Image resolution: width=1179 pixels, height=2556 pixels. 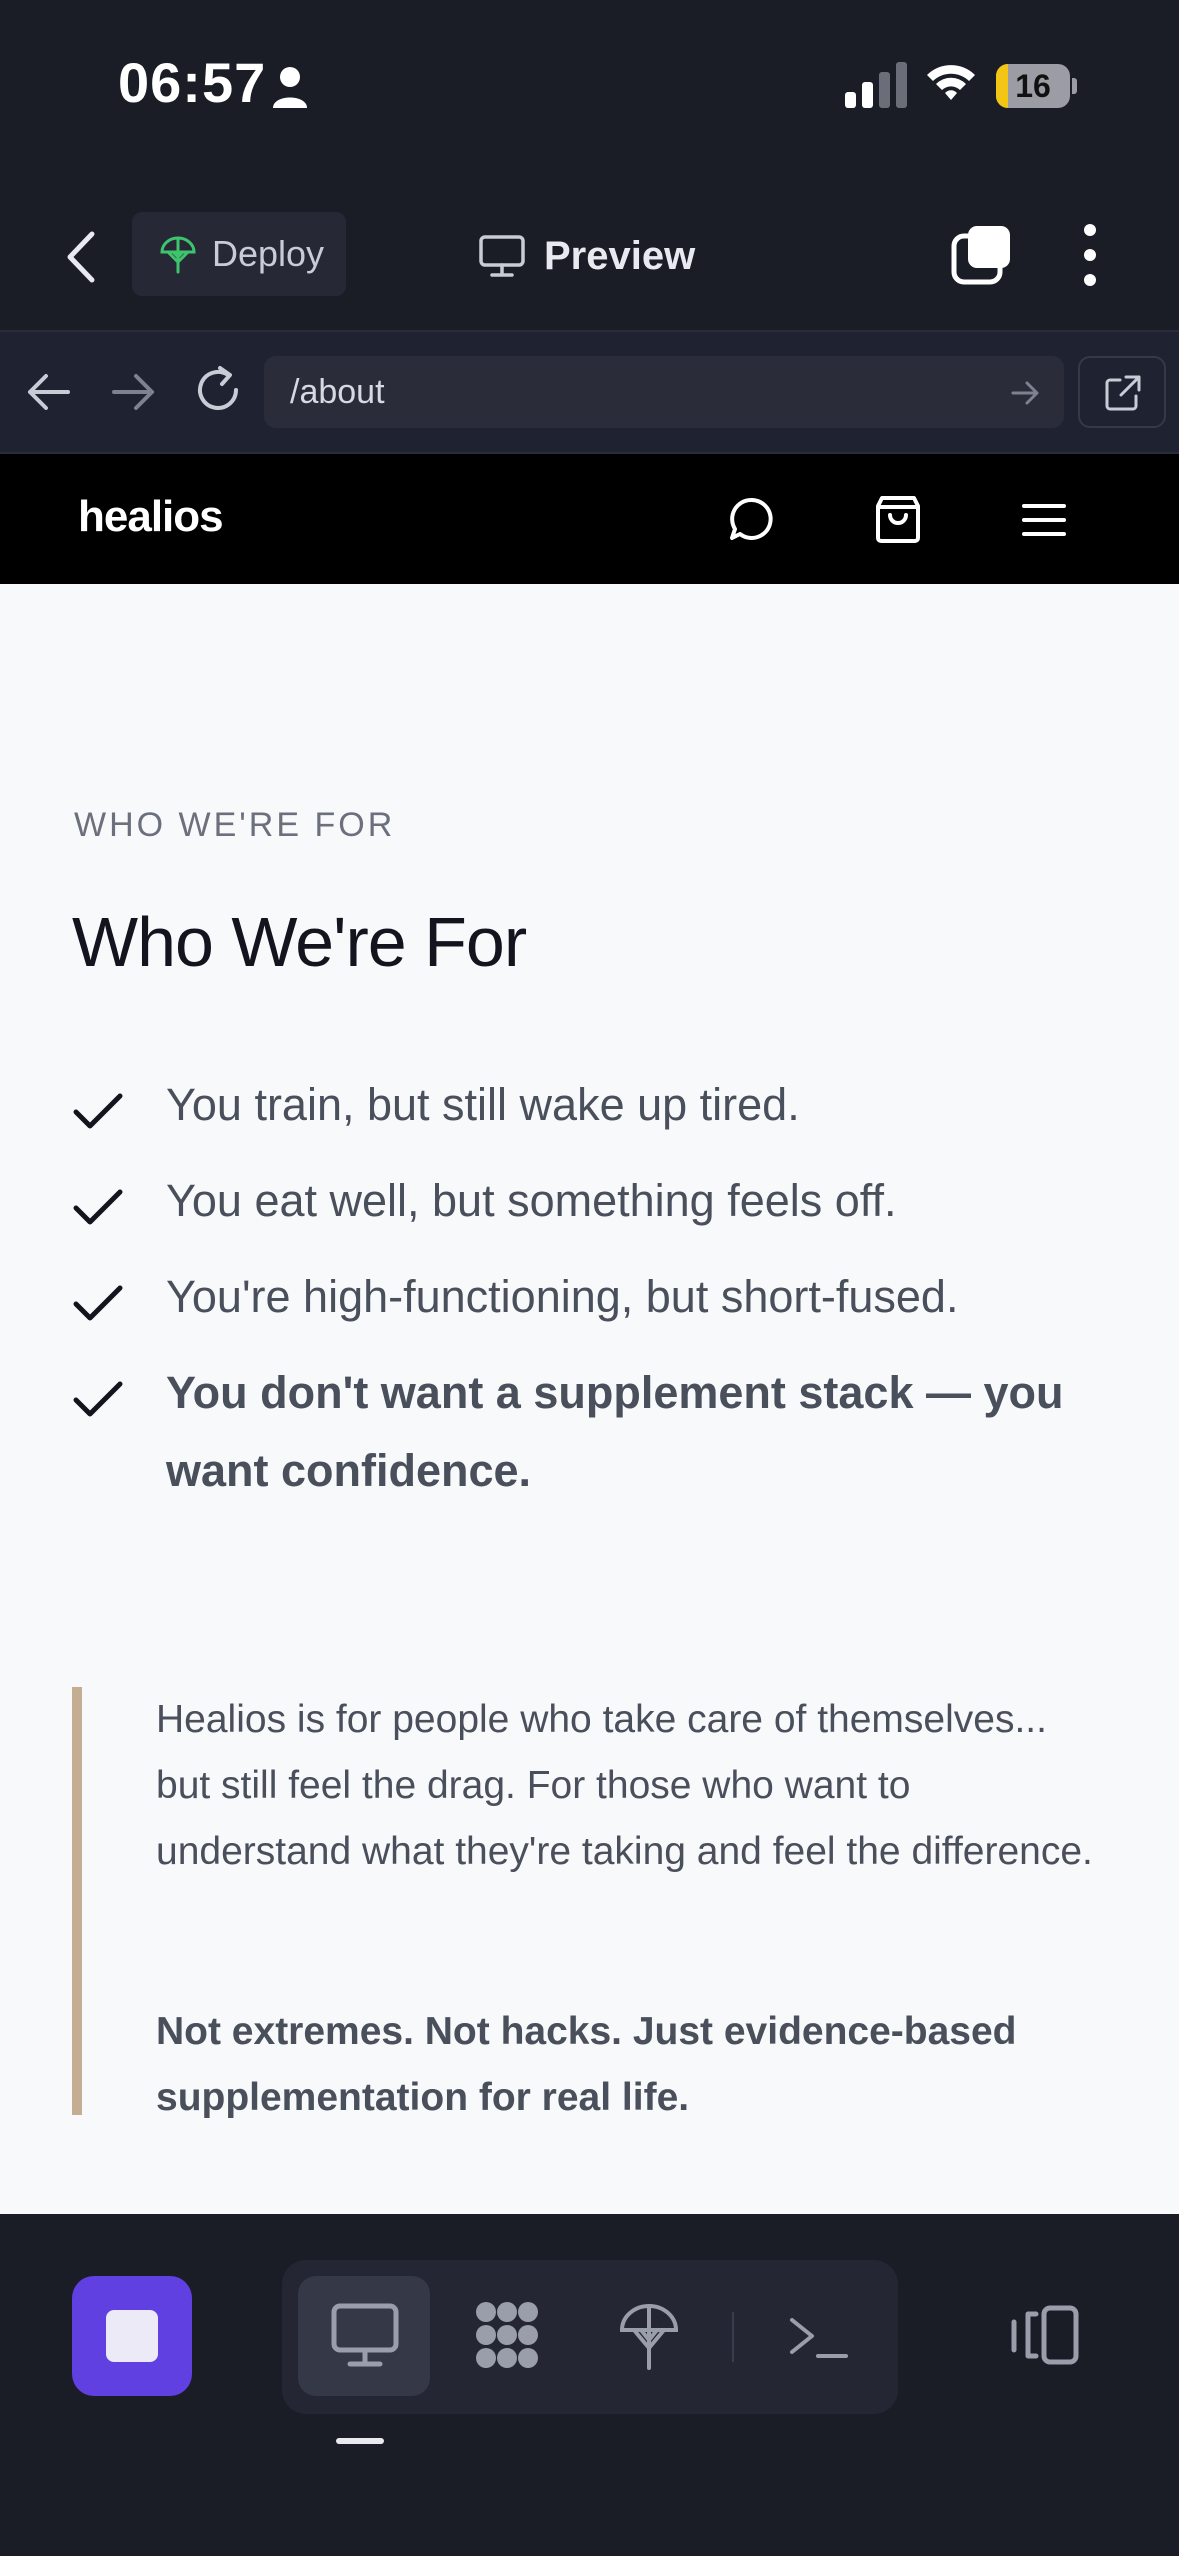 I want to click on reload-icon, so click(x=218, y=390).